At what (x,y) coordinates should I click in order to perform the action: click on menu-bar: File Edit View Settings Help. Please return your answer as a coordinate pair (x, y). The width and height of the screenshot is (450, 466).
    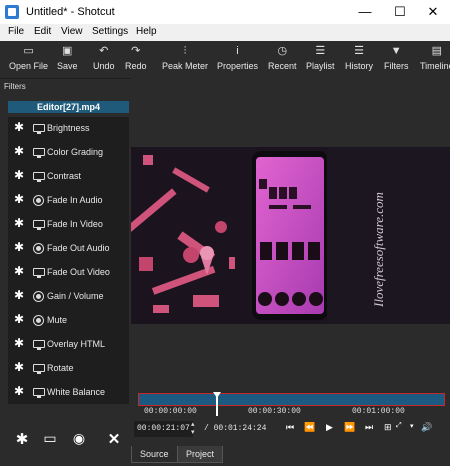
    Looking at the image, I should click on (225, 32).